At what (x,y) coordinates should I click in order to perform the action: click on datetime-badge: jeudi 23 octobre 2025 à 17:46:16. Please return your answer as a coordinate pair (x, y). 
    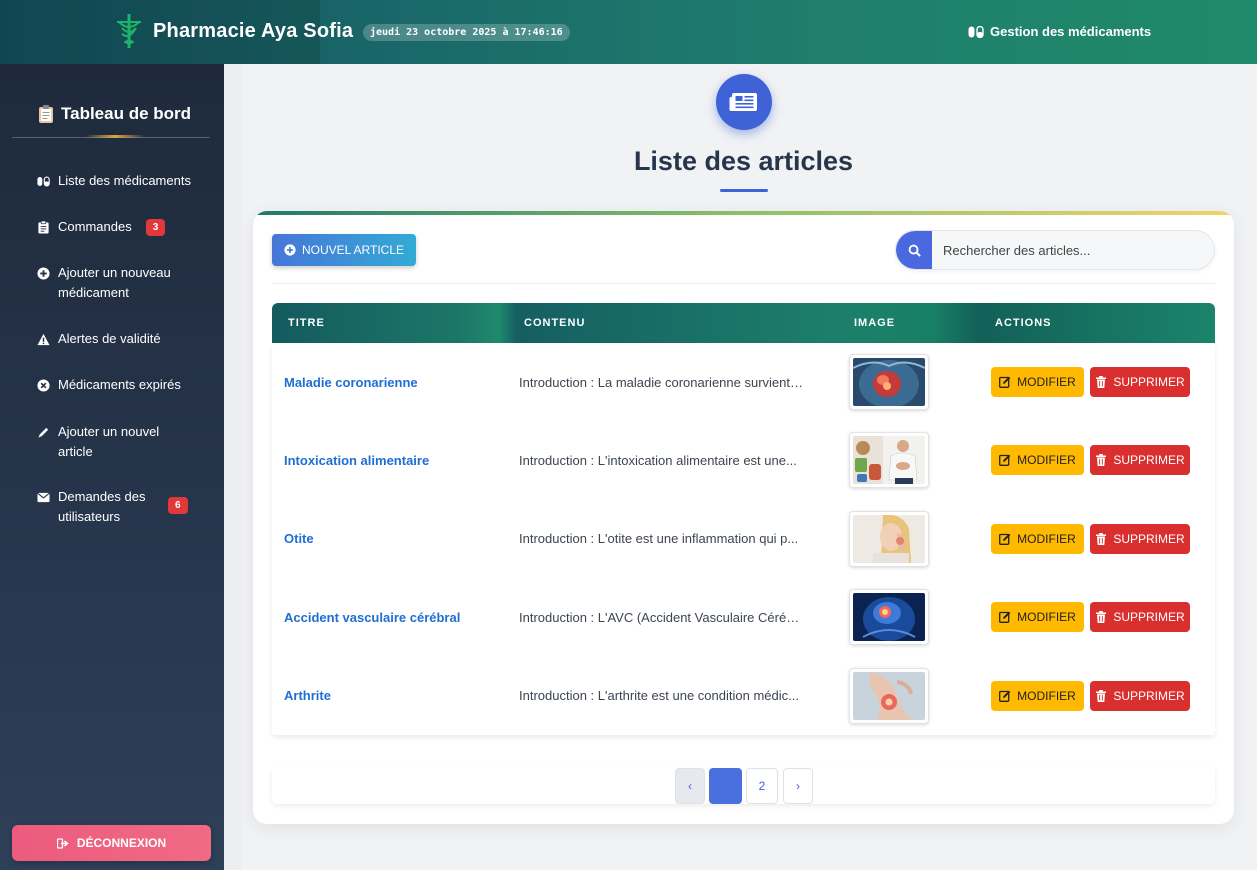
    Looking at the image, I should click on (466, 32).